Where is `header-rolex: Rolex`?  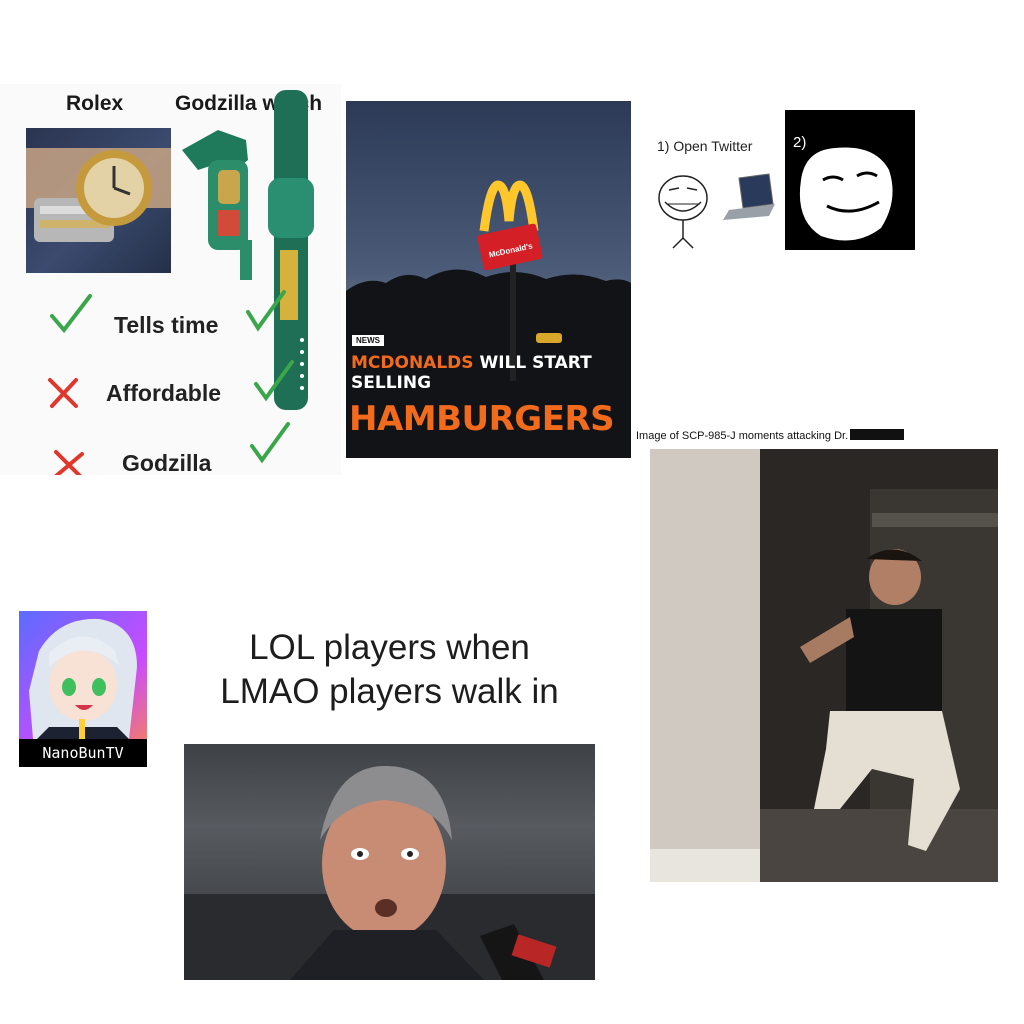 header-rolex: Rolex is located at coordinates (95, 103).